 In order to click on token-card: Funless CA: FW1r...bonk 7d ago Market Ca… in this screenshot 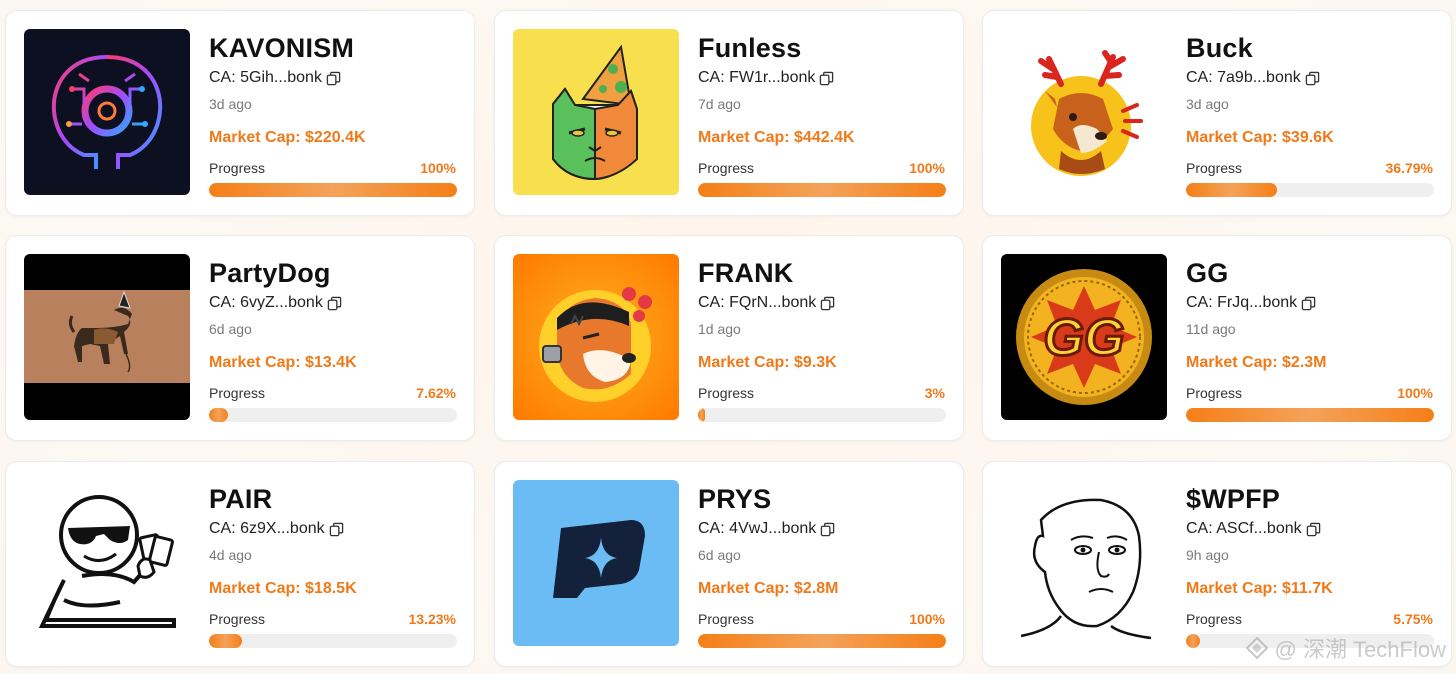, I will do `click(729, 113)`.